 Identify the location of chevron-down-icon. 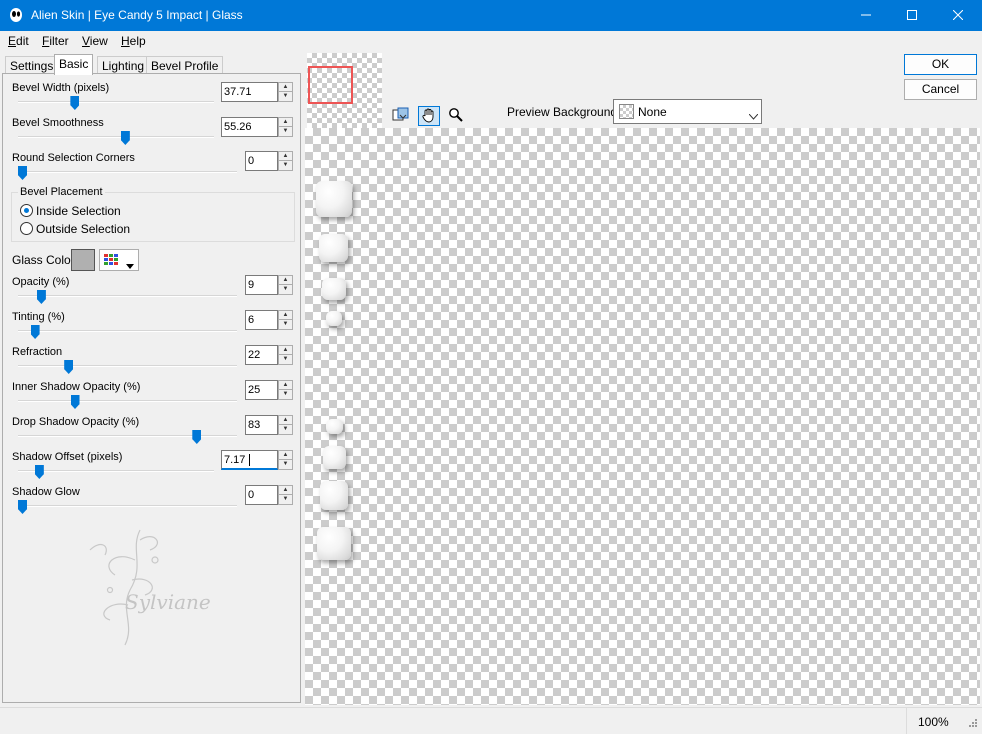
(130, 265).